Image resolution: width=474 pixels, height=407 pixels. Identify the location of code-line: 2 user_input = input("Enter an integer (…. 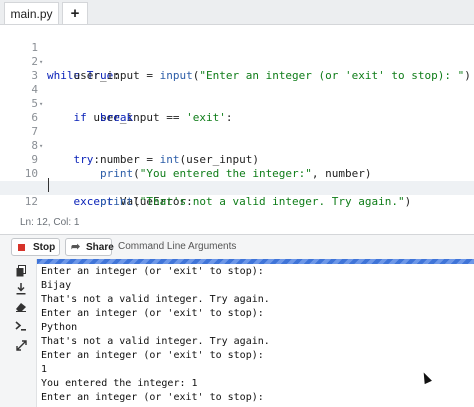
(237, 61).